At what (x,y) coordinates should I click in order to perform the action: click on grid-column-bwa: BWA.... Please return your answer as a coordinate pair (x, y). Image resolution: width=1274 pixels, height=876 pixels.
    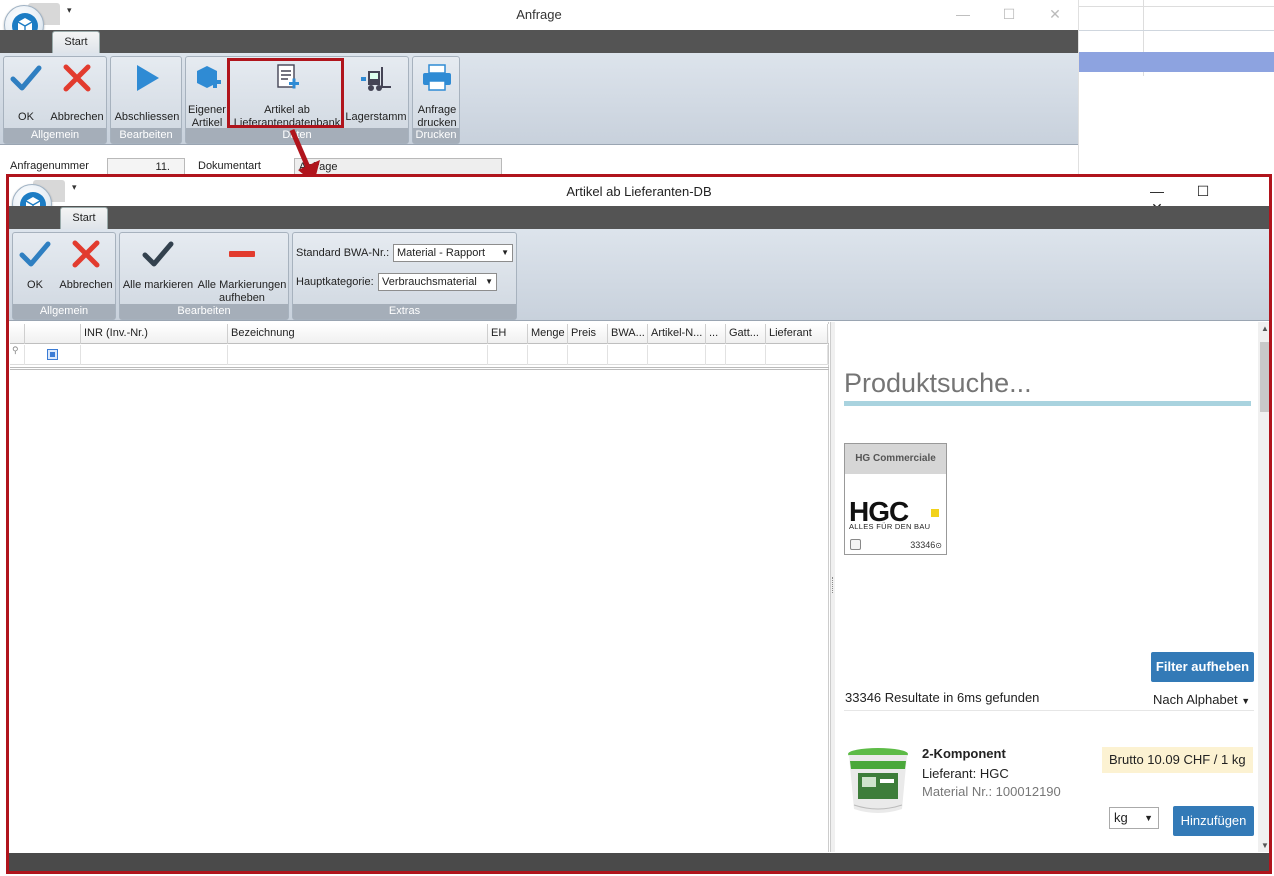
    Looking at the image, I should click on (628, 334).